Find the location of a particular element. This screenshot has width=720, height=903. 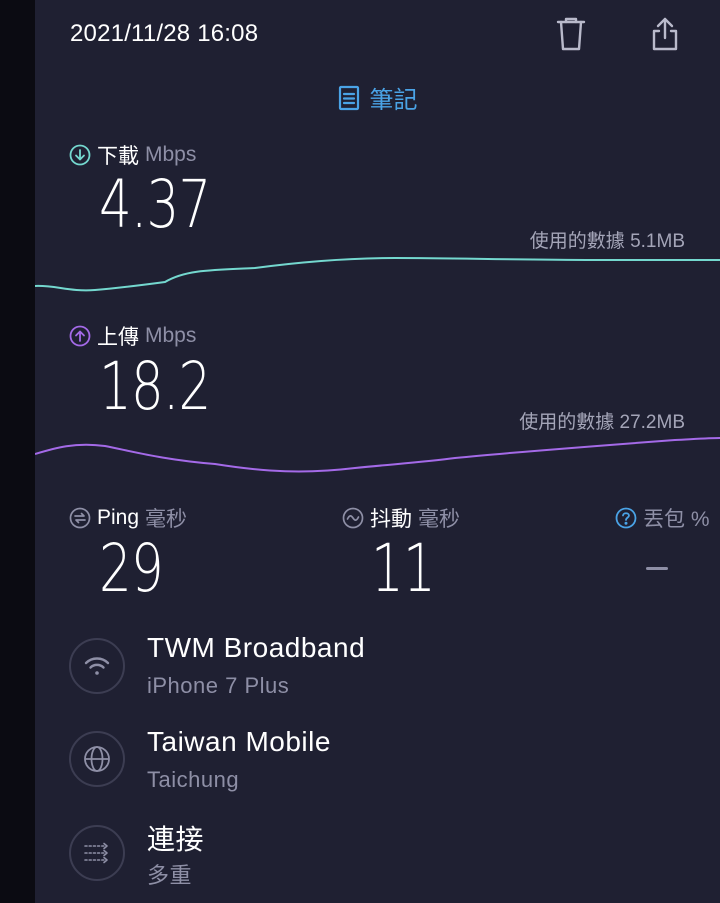

upload-arrow-icon is located at coordinates (80, 336).